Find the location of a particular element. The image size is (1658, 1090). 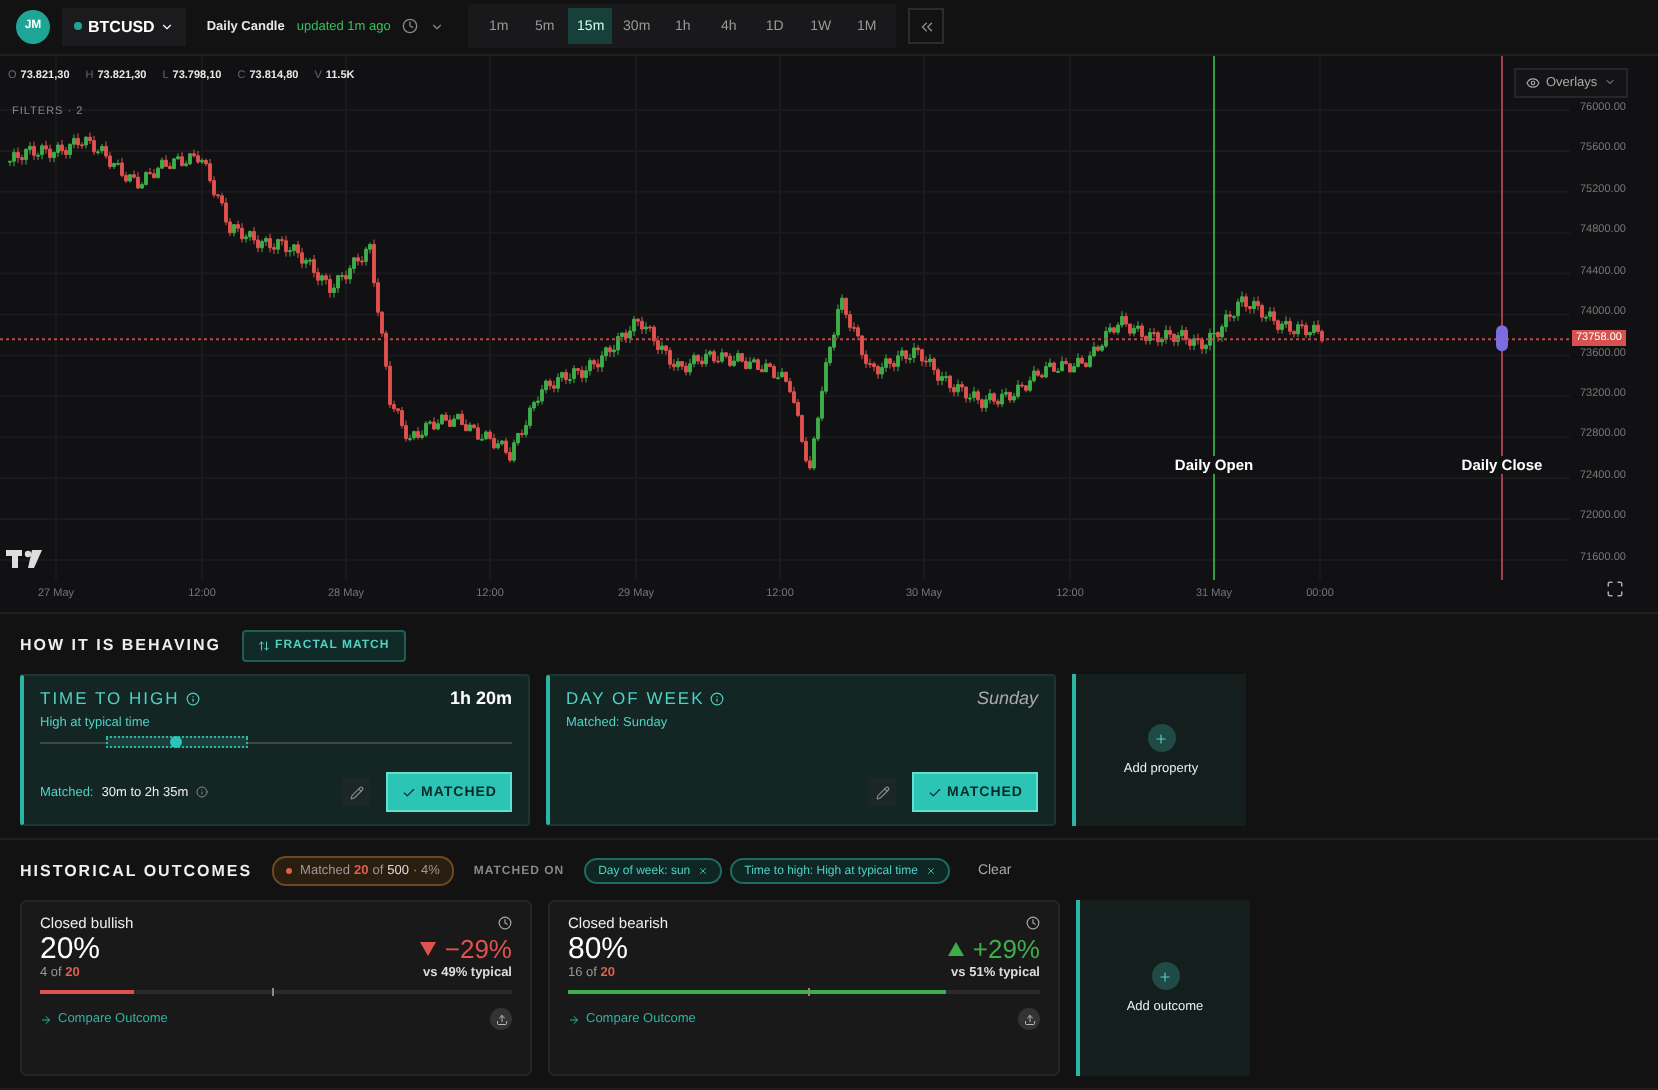

logo-icon is located at coordinates (24, 558).